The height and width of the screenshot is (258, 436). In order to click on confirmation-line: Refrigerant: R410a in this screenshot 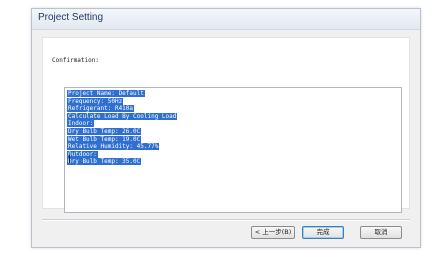, I will do `click(101, 109)`.